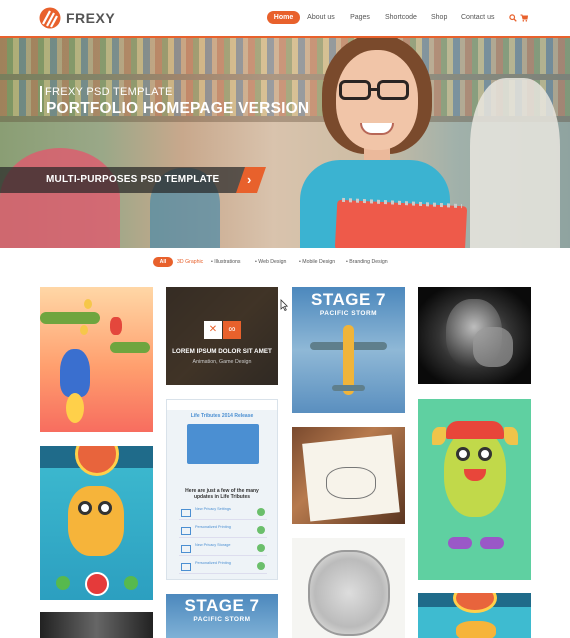 This screenshot has width=570, height=638. I want to click on filter-web-design: • Web Design, so click(270, 262).